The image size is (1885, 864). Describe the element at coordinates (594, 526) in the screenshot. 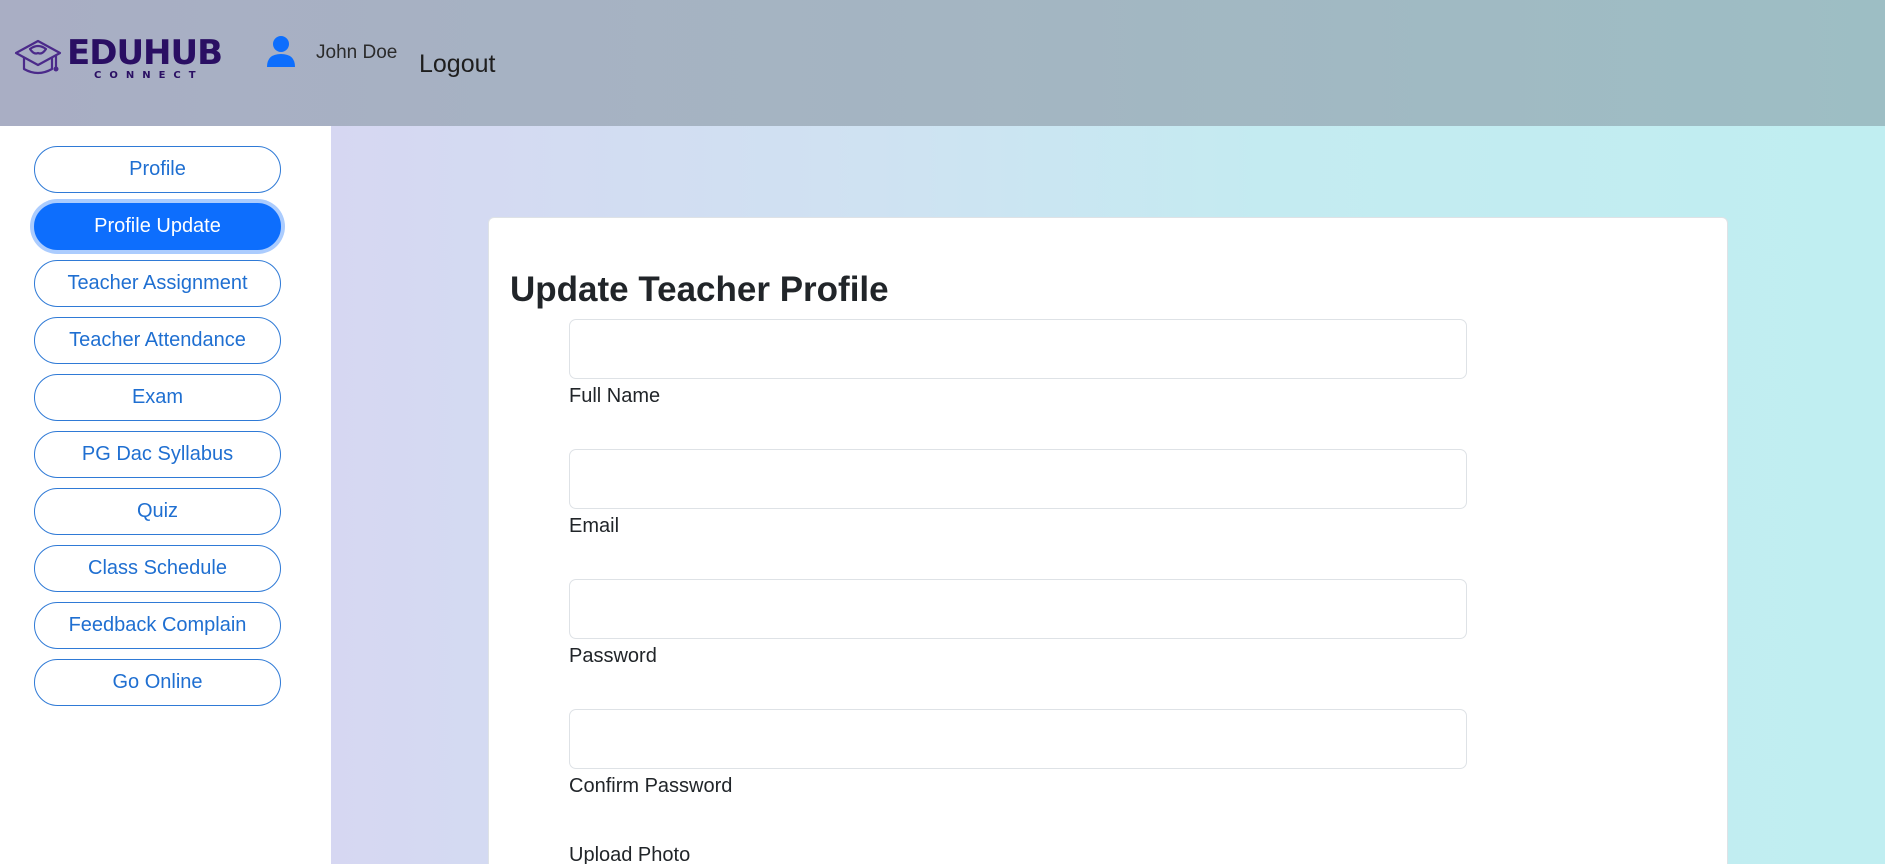

I see `email-label: Email` at that location.